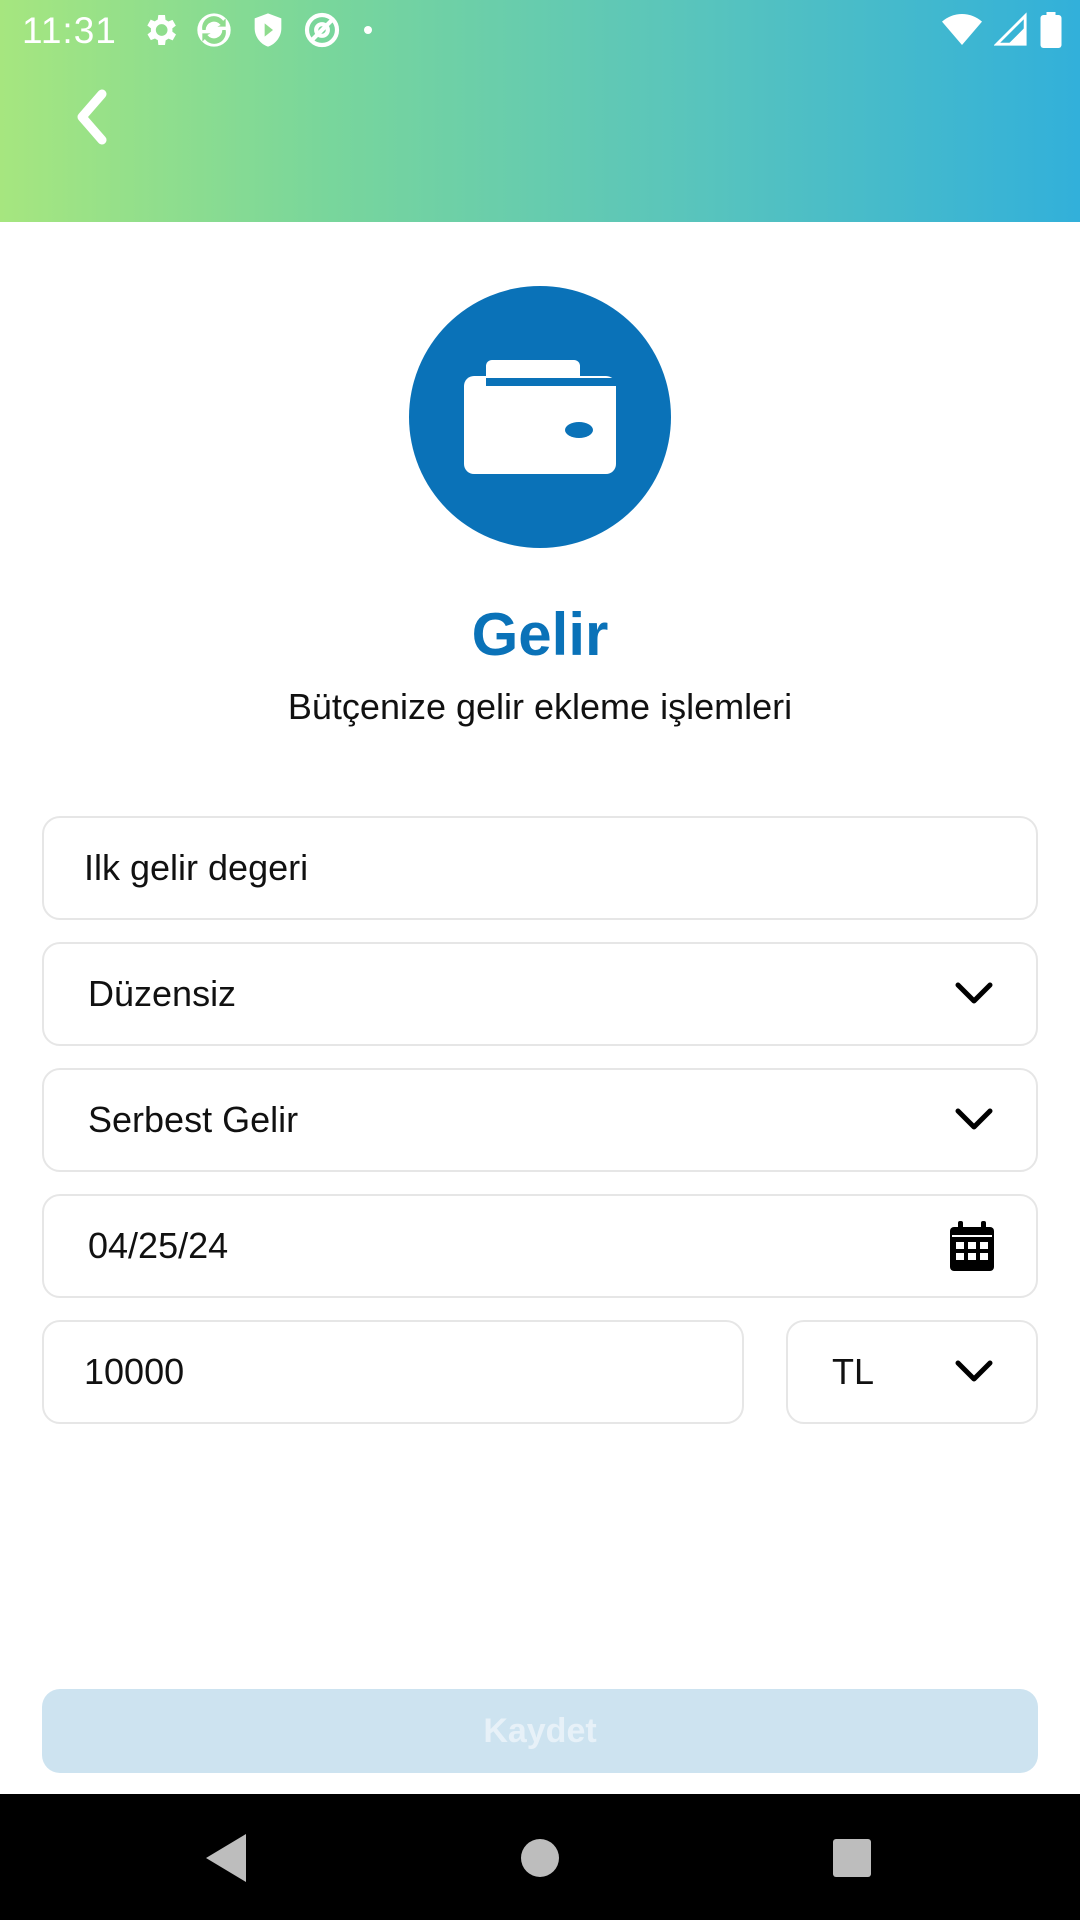  What do you see at coordinates (540, 1731) in the screenshot?
I see `save-button: Kaydet` at bounding box center [540, 1731].